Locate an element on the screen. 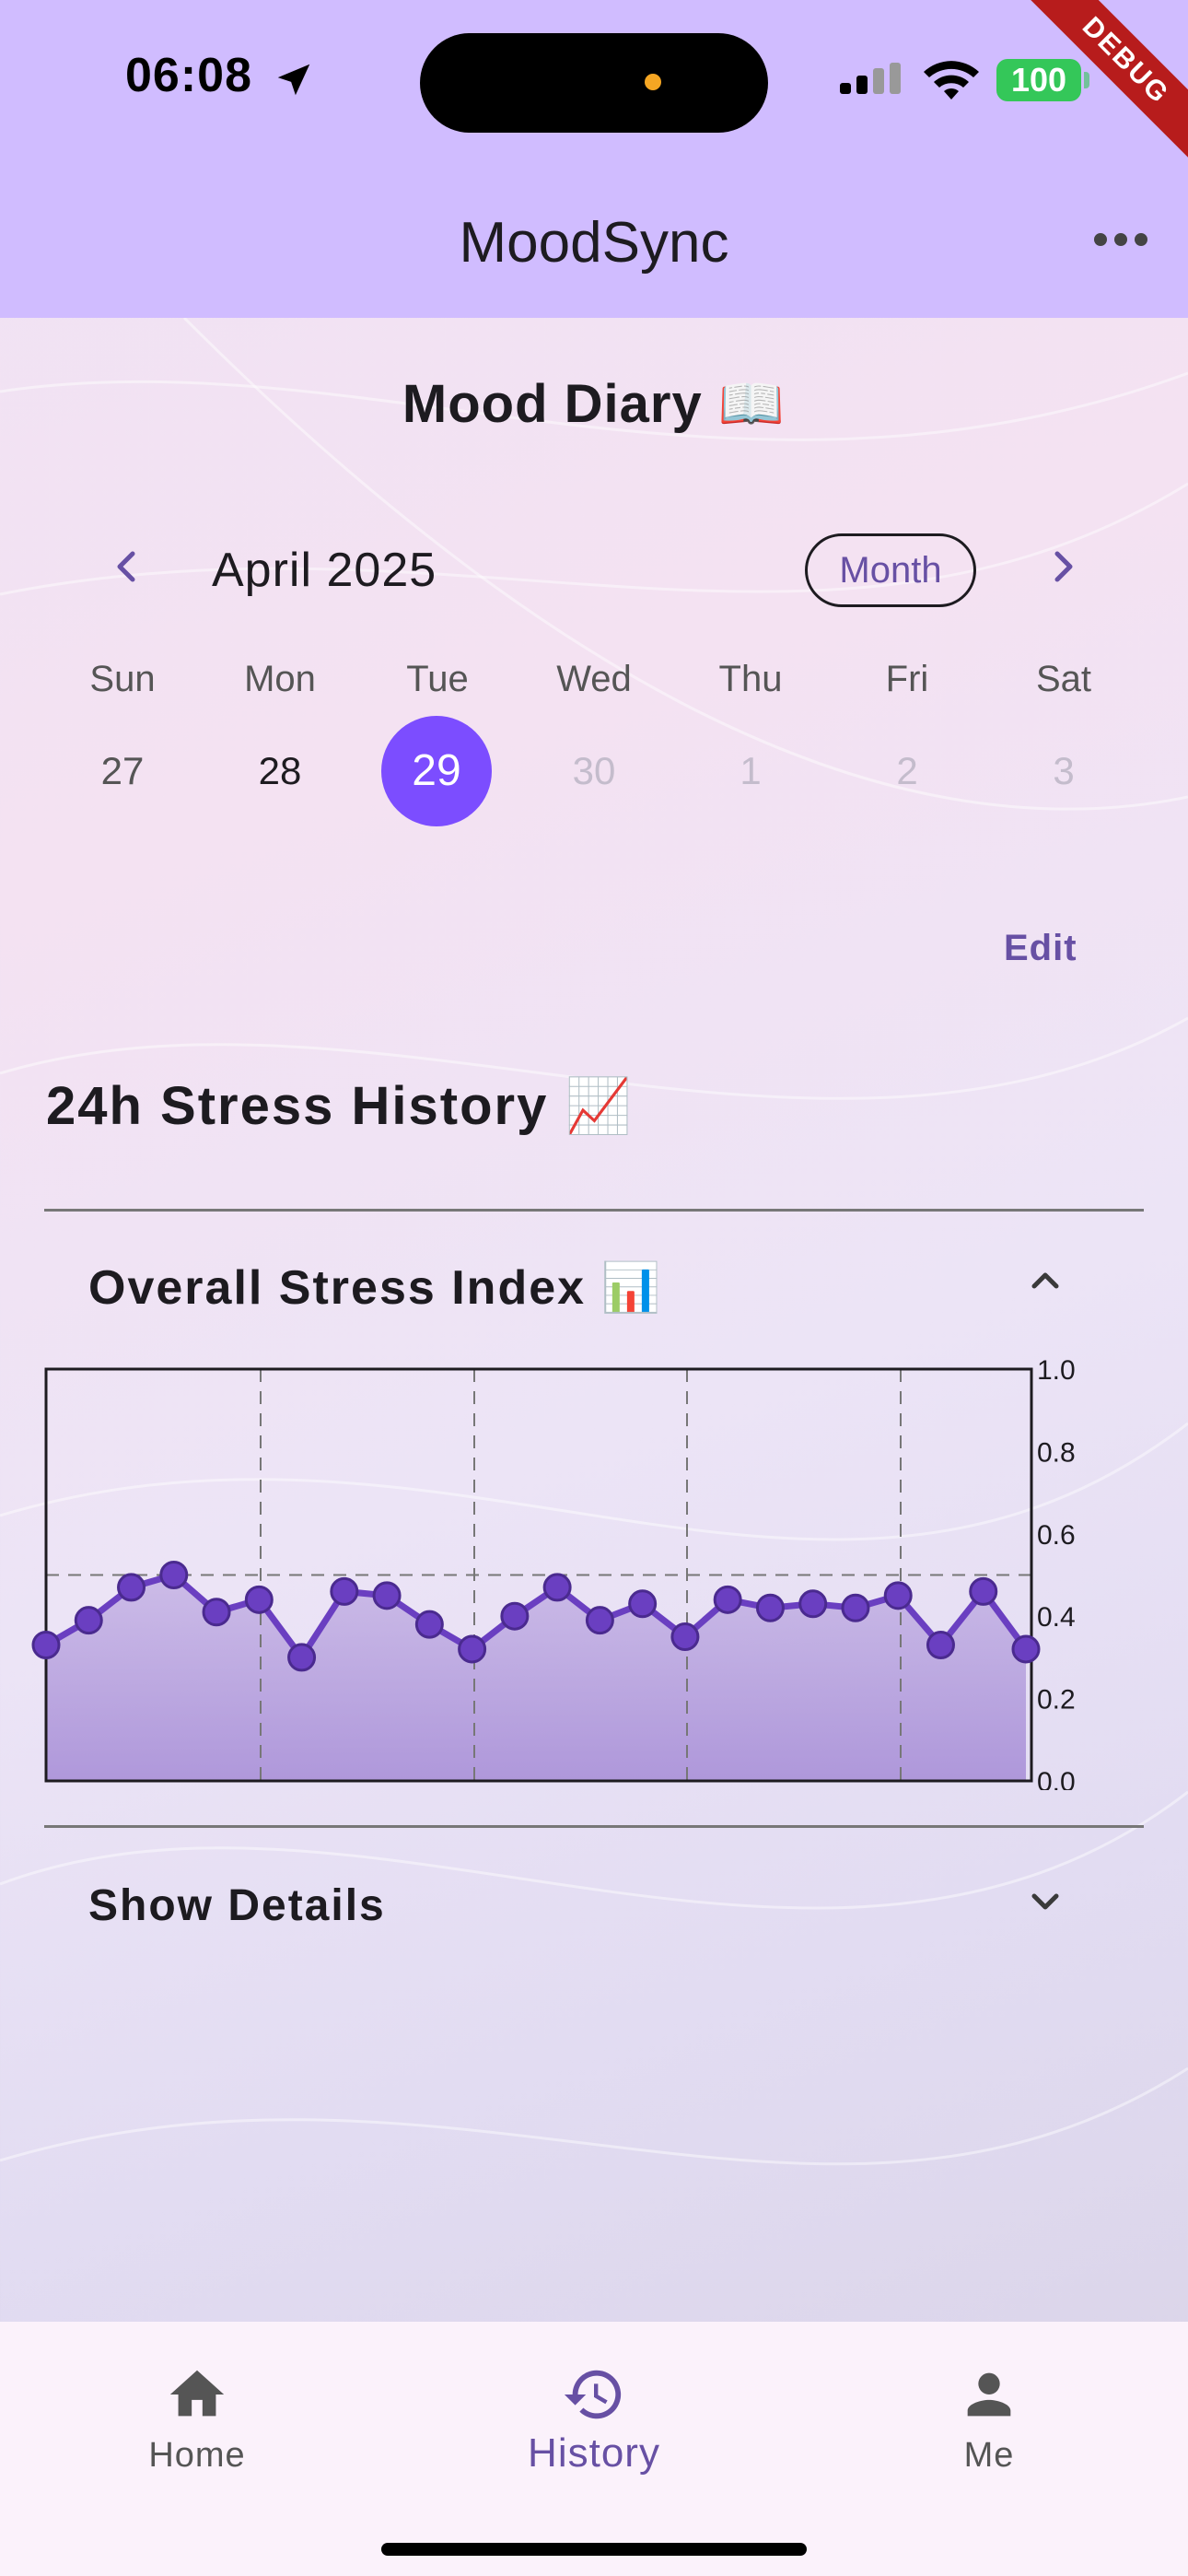 Image resolution: width=1188 pixels, height=2576 pixels. chart-y-tick-label: 1.0 is located at coordinates (1056, 1371).